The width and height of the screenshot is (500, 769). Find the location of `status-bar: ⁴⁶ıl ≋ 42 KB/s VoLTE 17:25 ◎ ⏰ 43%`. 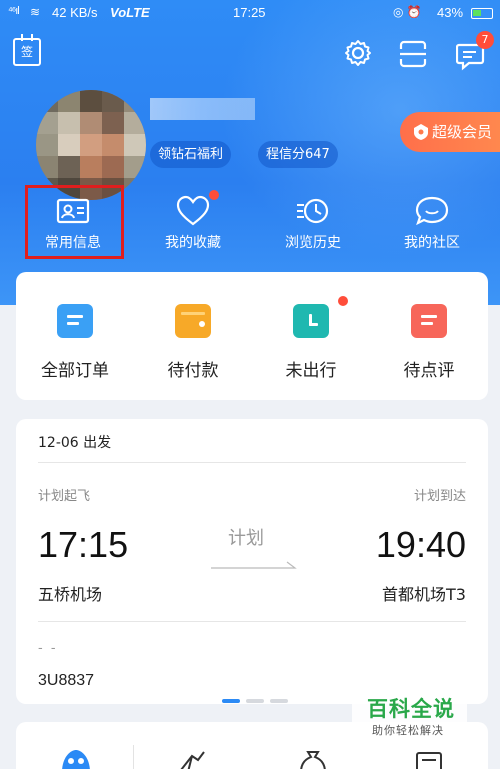

status-bar: ⁴⁶ıl ≋ 42 KB/s VoLTE 17:25 ◎ ⏰ 43% is located at coordinates (250, 13).